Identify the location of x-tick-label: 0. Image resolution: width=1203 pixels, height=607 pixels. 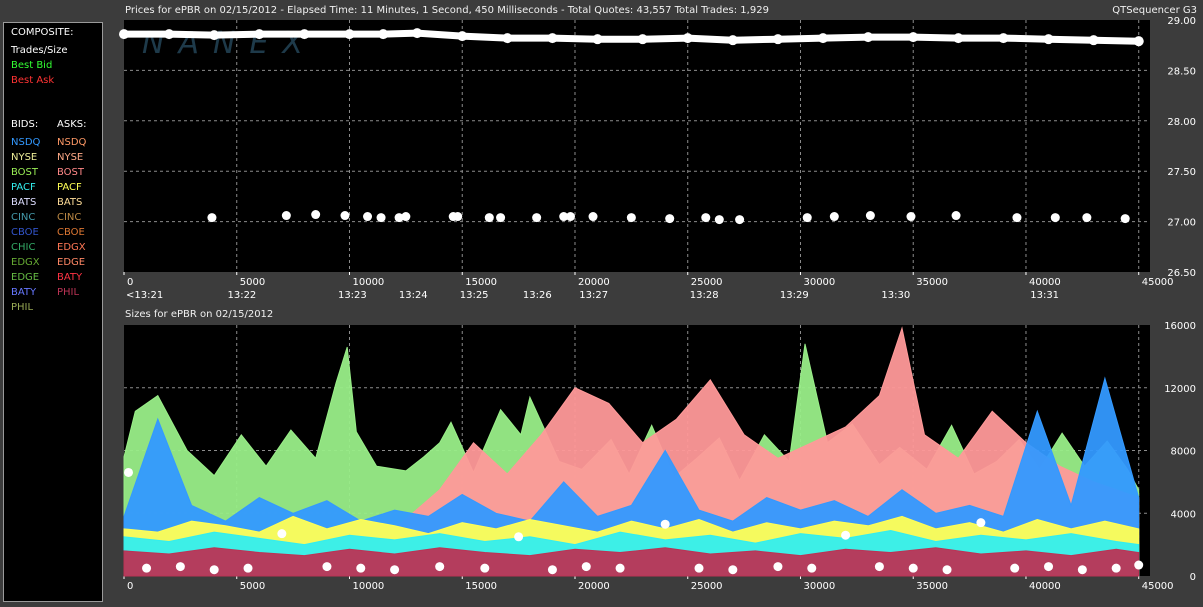
(130, 282).